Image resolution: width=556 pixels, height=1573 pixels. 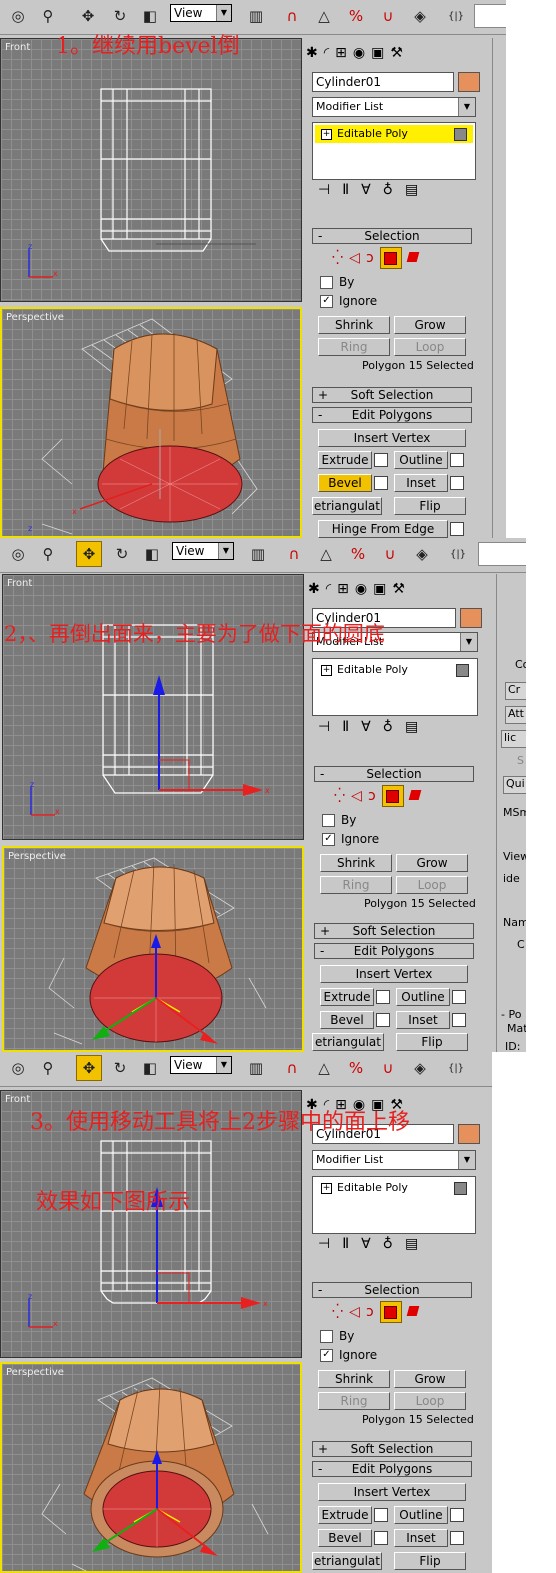 What do you see at coordinates (324, 16) in the screenshot?
I see `angle-snap-icon: △` at bounding box center [324, 16].